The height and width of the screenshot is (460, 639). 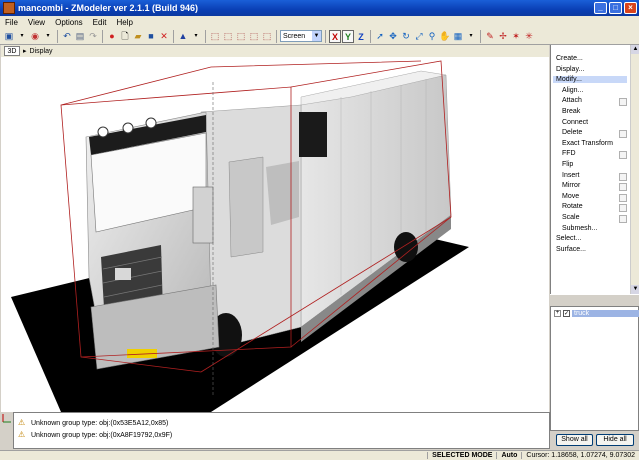 I want to click on status-auto: Auto, so click(x=508, y=455).